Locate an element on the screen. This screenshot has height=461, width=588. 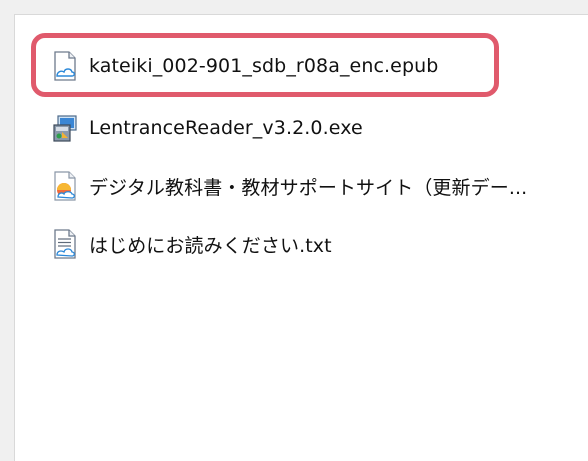
file-item-txt: はじめにお読みください.txt is located at coordinates (192, 244).